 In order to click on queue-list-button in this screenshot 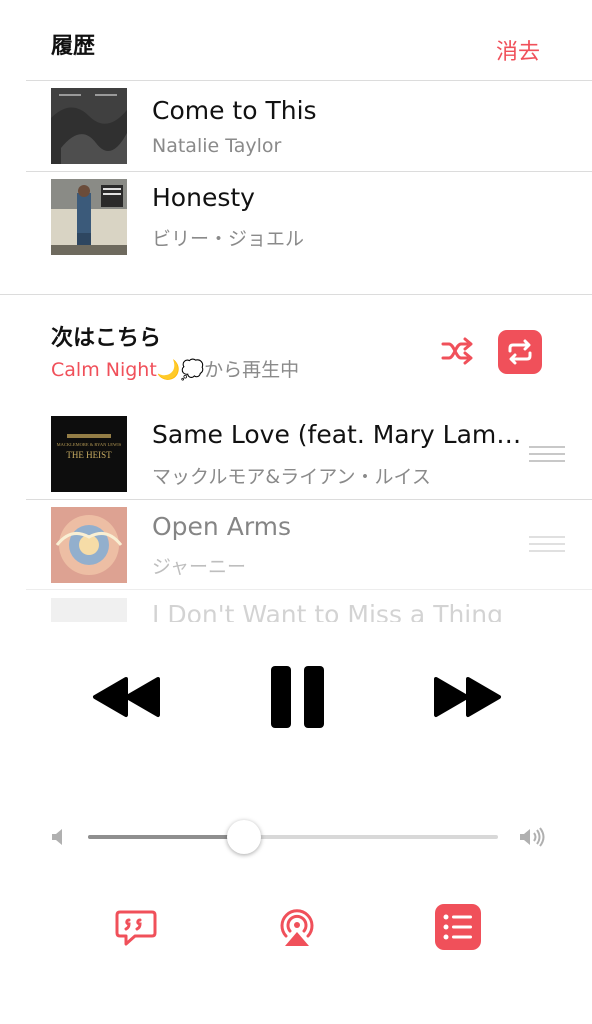, I will do `click(458, 927)`.